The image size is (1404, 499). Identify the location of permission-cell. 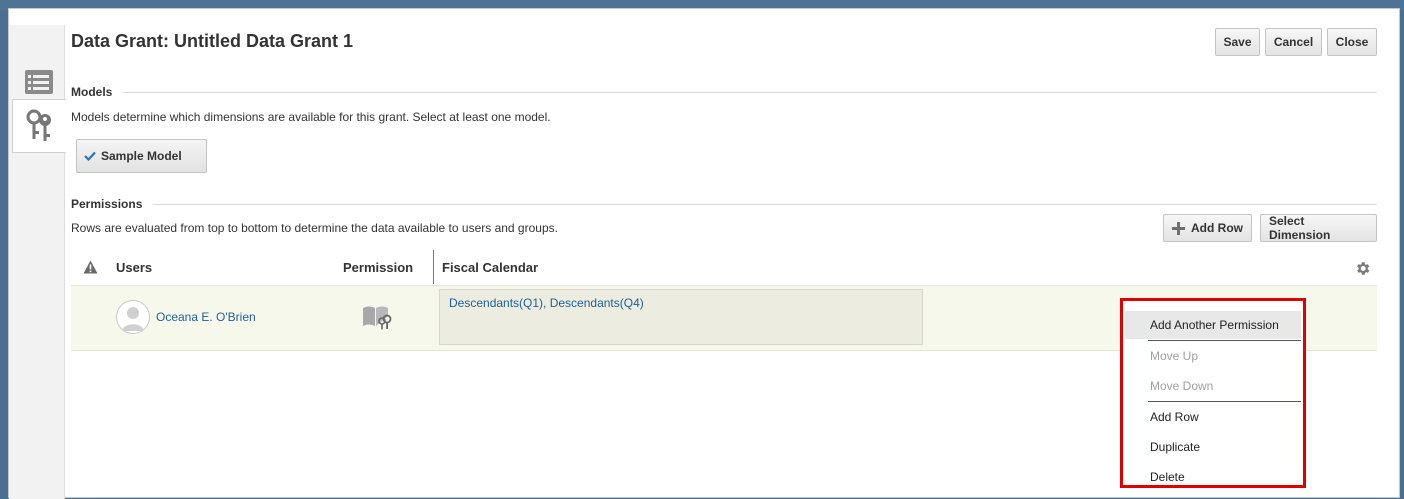
(378, 319).